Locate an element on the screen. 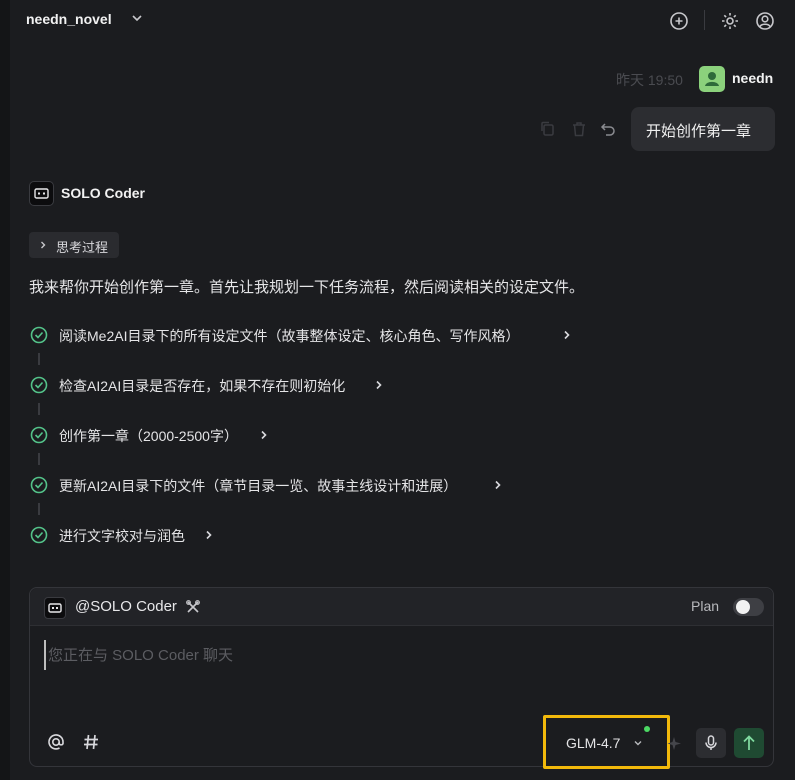 Image resolution: width=795 pixels, height=780 pixels. account-icon is located at coordinates (765, 21).